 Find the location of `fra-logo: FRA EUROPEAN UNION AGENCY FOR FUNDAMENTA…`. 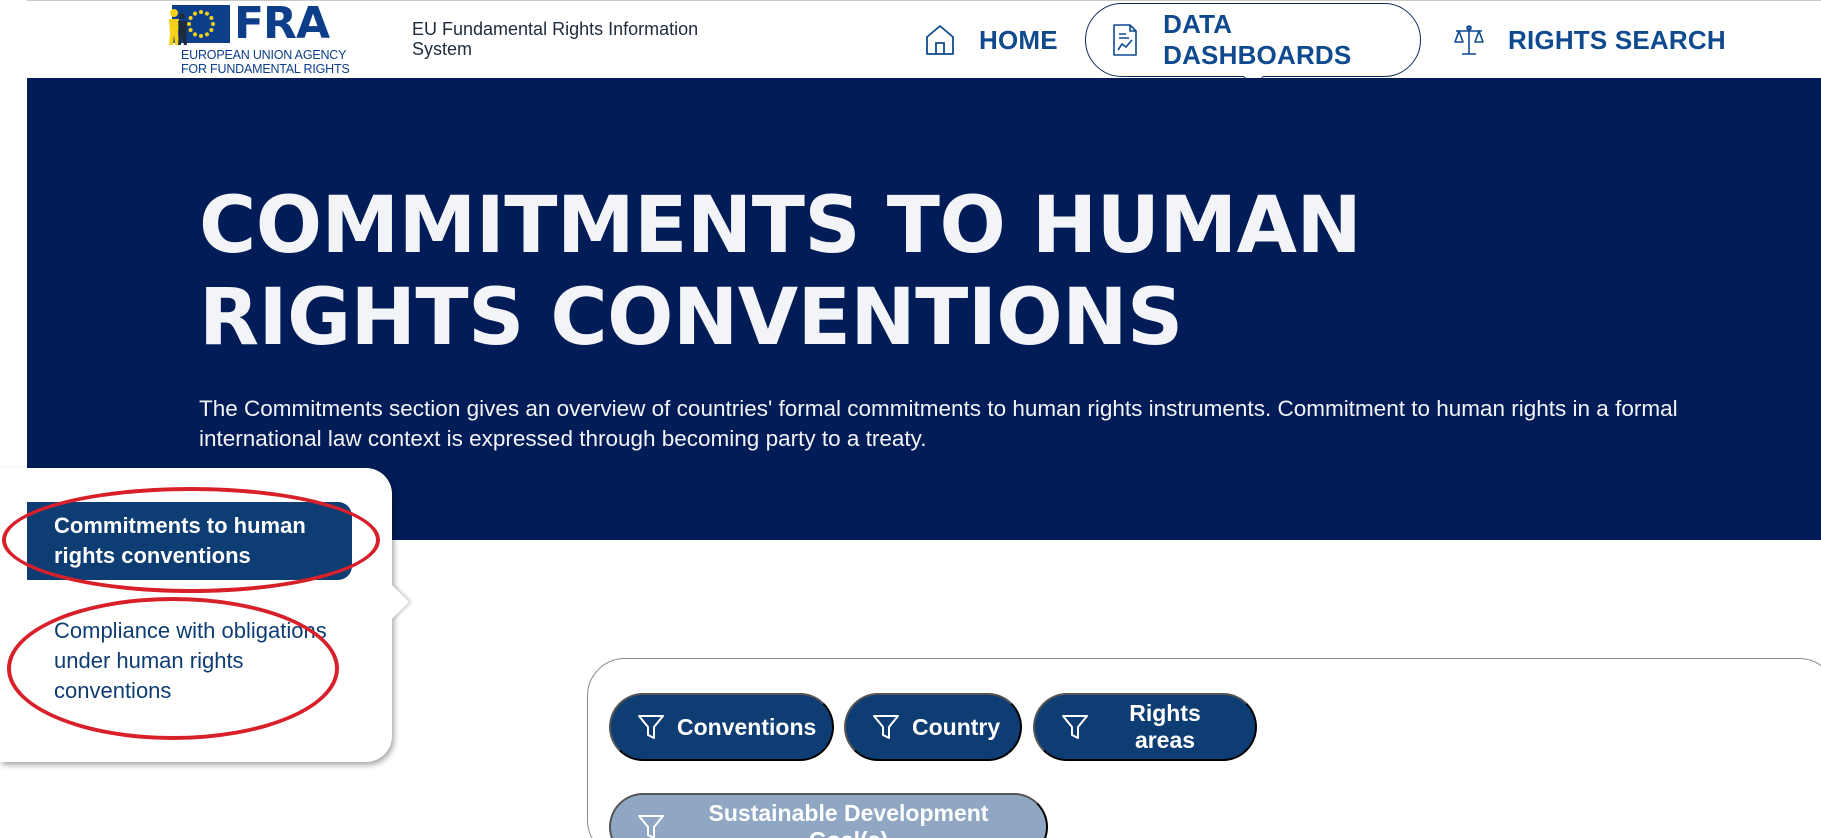

fra-logo: FRA EUROPEAN UNION AGENCY FOR FUNDAMENTA… is located at coordinates (260, 38).